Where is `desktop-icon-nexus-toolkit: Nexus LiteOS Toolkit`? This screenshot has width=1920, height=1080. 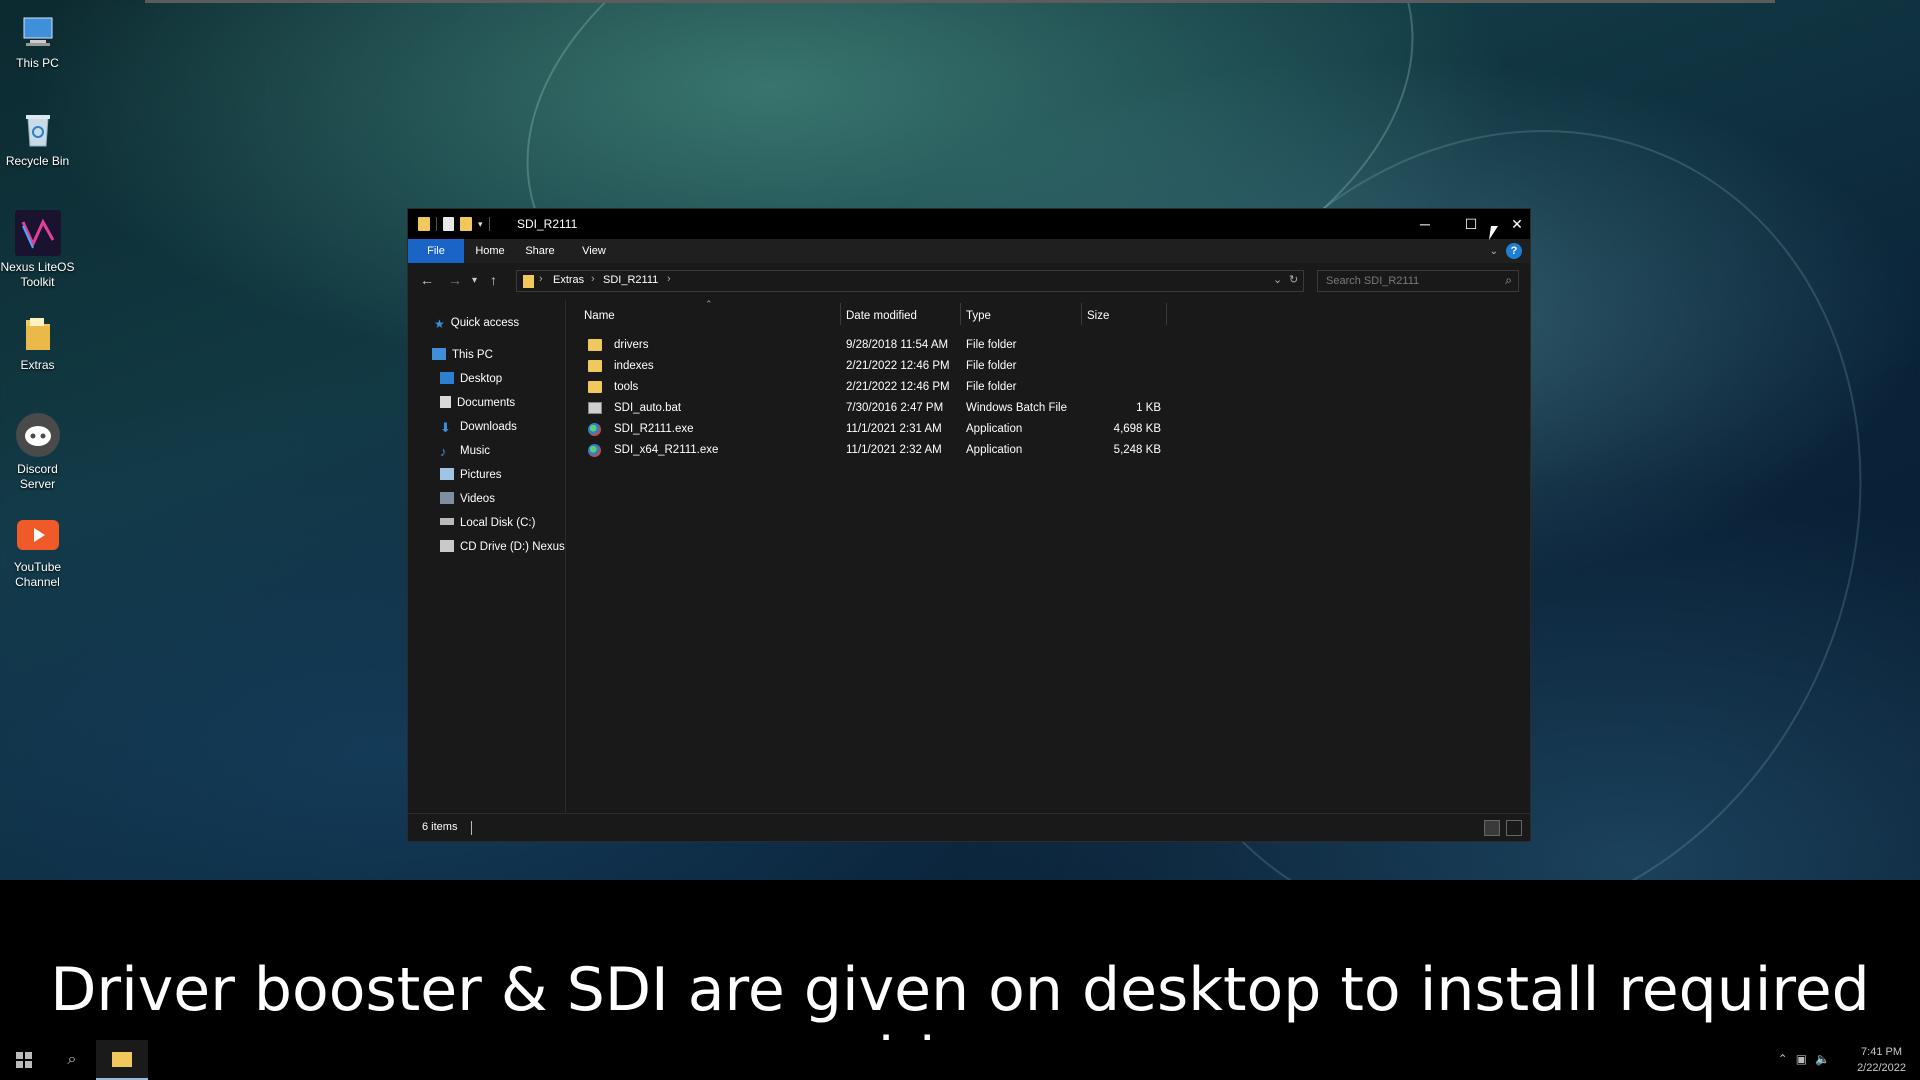
desktop-icon-nexus-toolkit: Nexus LiteOS Toolkit is located at coordinates (37, 250).